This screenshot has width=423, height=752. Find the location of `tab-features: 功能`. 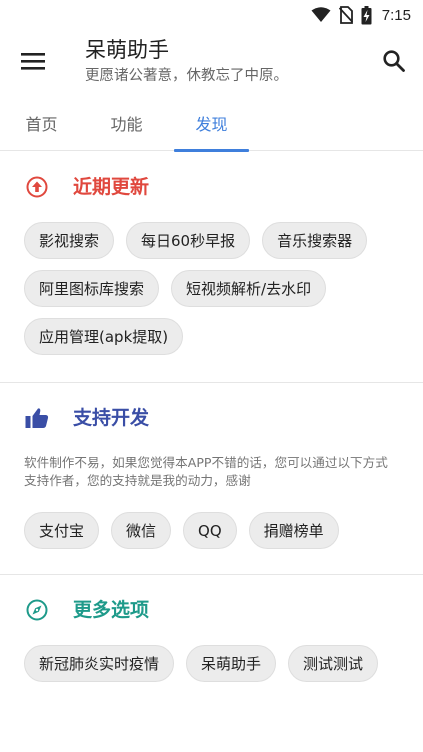

tab-features: 功能 is located at coordinates (126, 122).